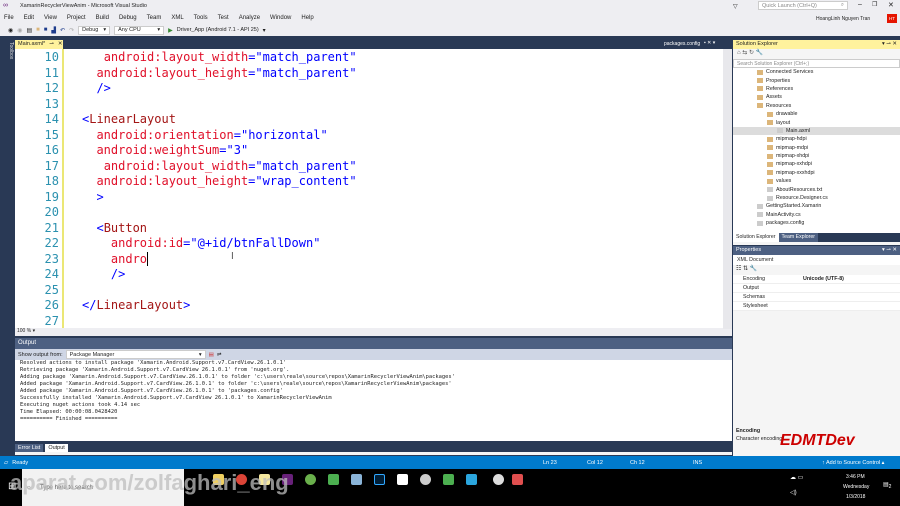 This screenshot has height=506, width=900. What do you see at coordinates (816, 148) in the screenshot?
I see `tree-item: mipmap-mdpi` at bounding box center [816, 148].